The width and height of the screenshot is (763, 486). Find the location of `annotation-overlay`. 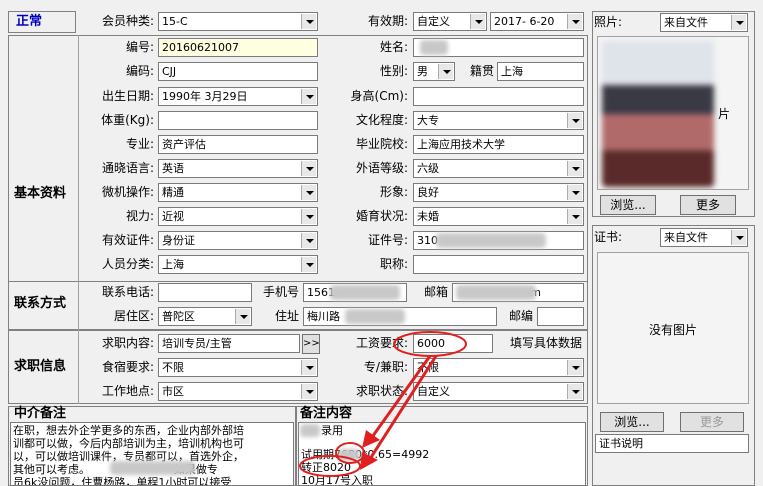

annotation-overlay is located at coordinates (383, 404).